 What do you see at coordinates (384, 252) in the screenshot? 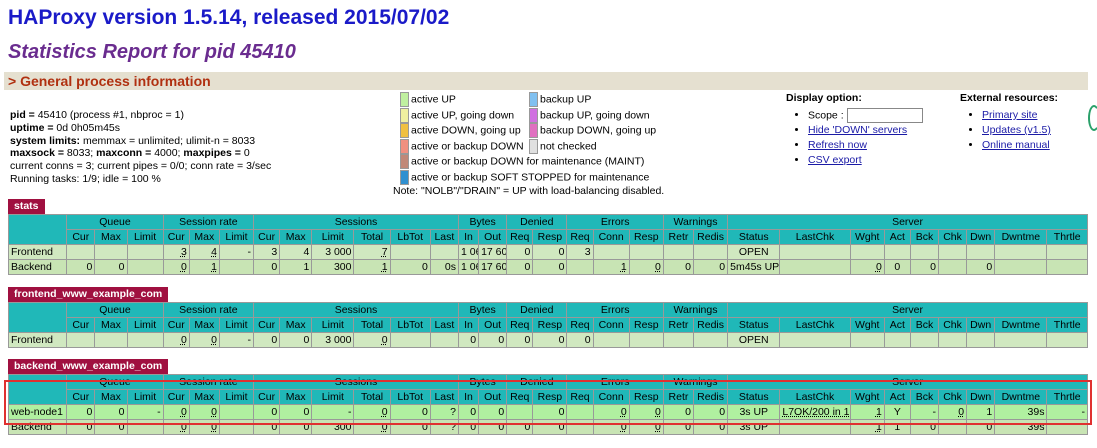
I see `cell-value: 7` at bounding box center [384, 252].